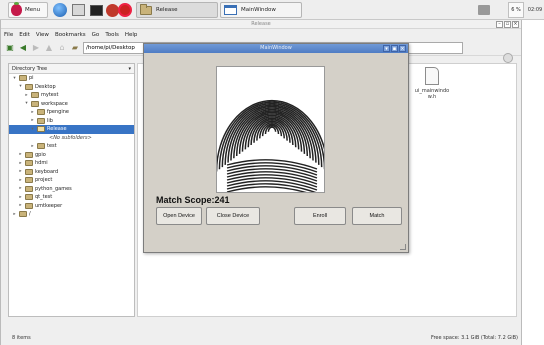  What do you see at coordinates (71, 146) in the screenshot?
I see `tree-item: ▸ test` at bounding box center [71, 146].